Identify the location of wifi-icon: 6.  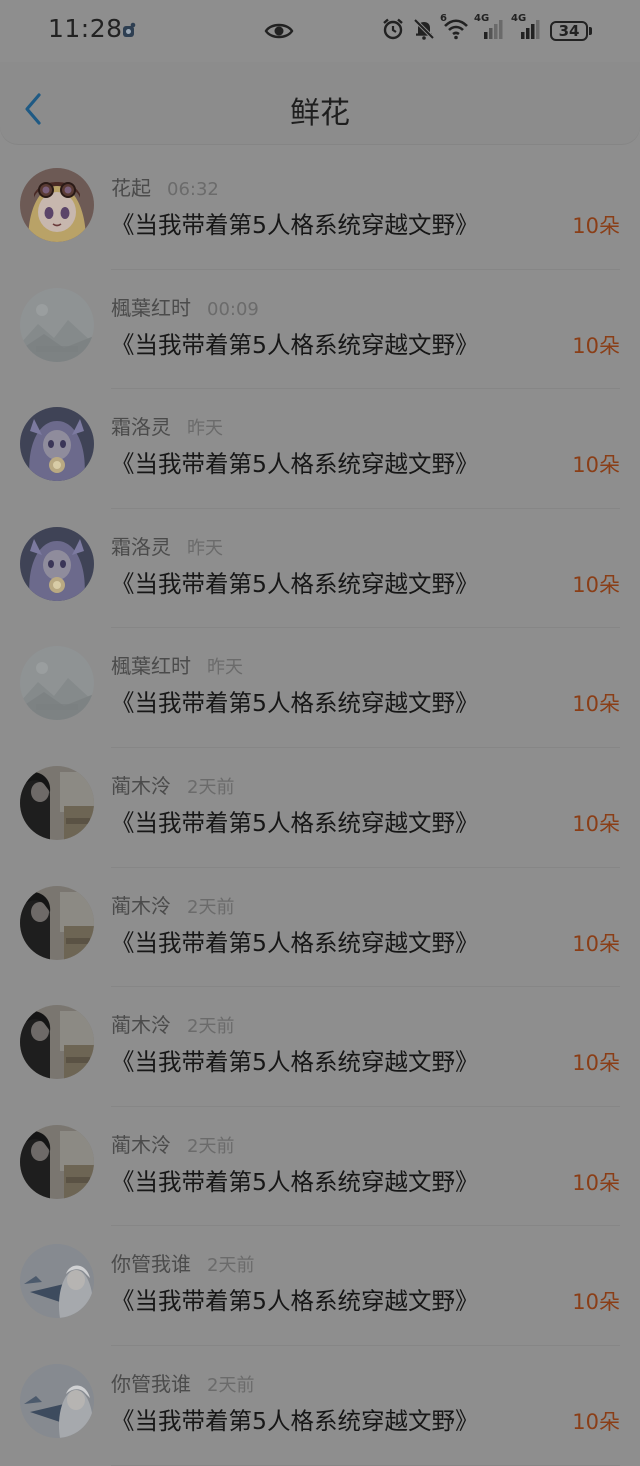
(454, 28).